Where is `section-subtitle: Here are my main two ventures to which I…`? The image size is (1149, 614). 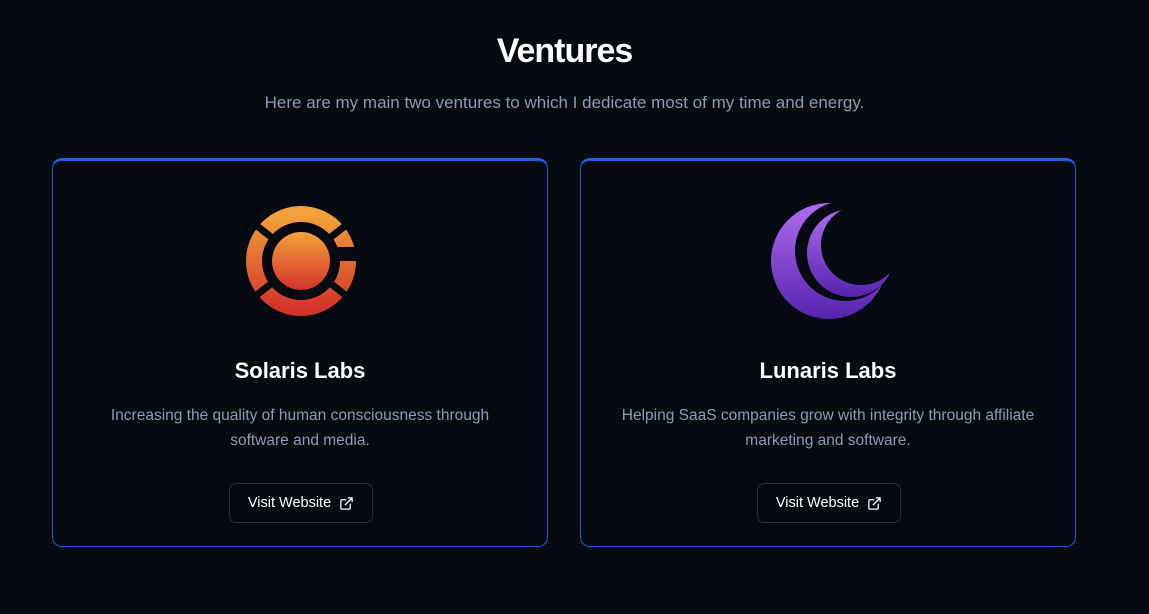 section-subtitle: Here are my main two ventures to which I… is located at coordinates (564, 102).